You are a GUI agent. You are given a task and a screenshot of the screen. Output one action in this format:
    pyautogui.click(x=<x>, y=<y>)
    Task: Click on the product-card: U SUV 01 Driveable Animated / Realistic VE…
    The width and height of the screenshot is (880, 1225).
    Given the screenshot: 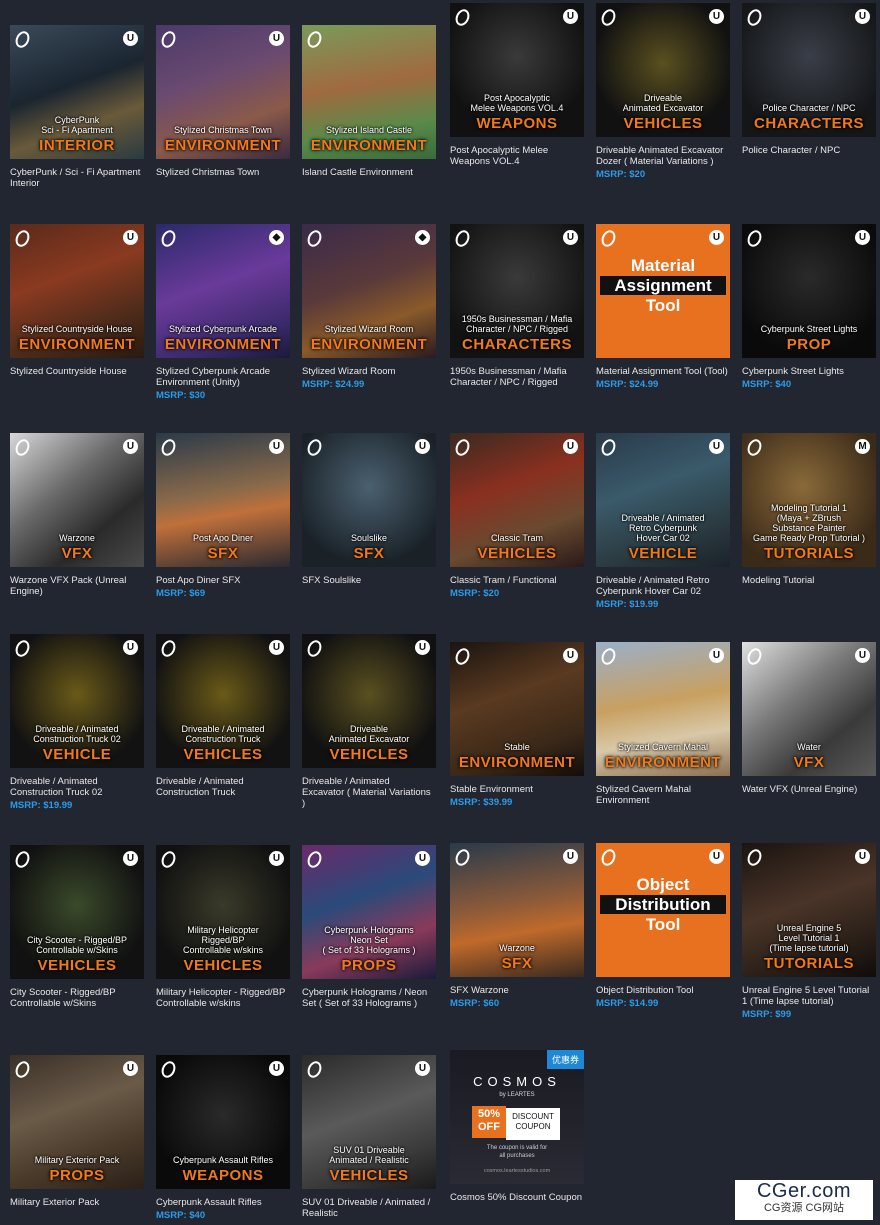 What is the action you would take?
    pyautogui.click(x=369, y=1137)
    